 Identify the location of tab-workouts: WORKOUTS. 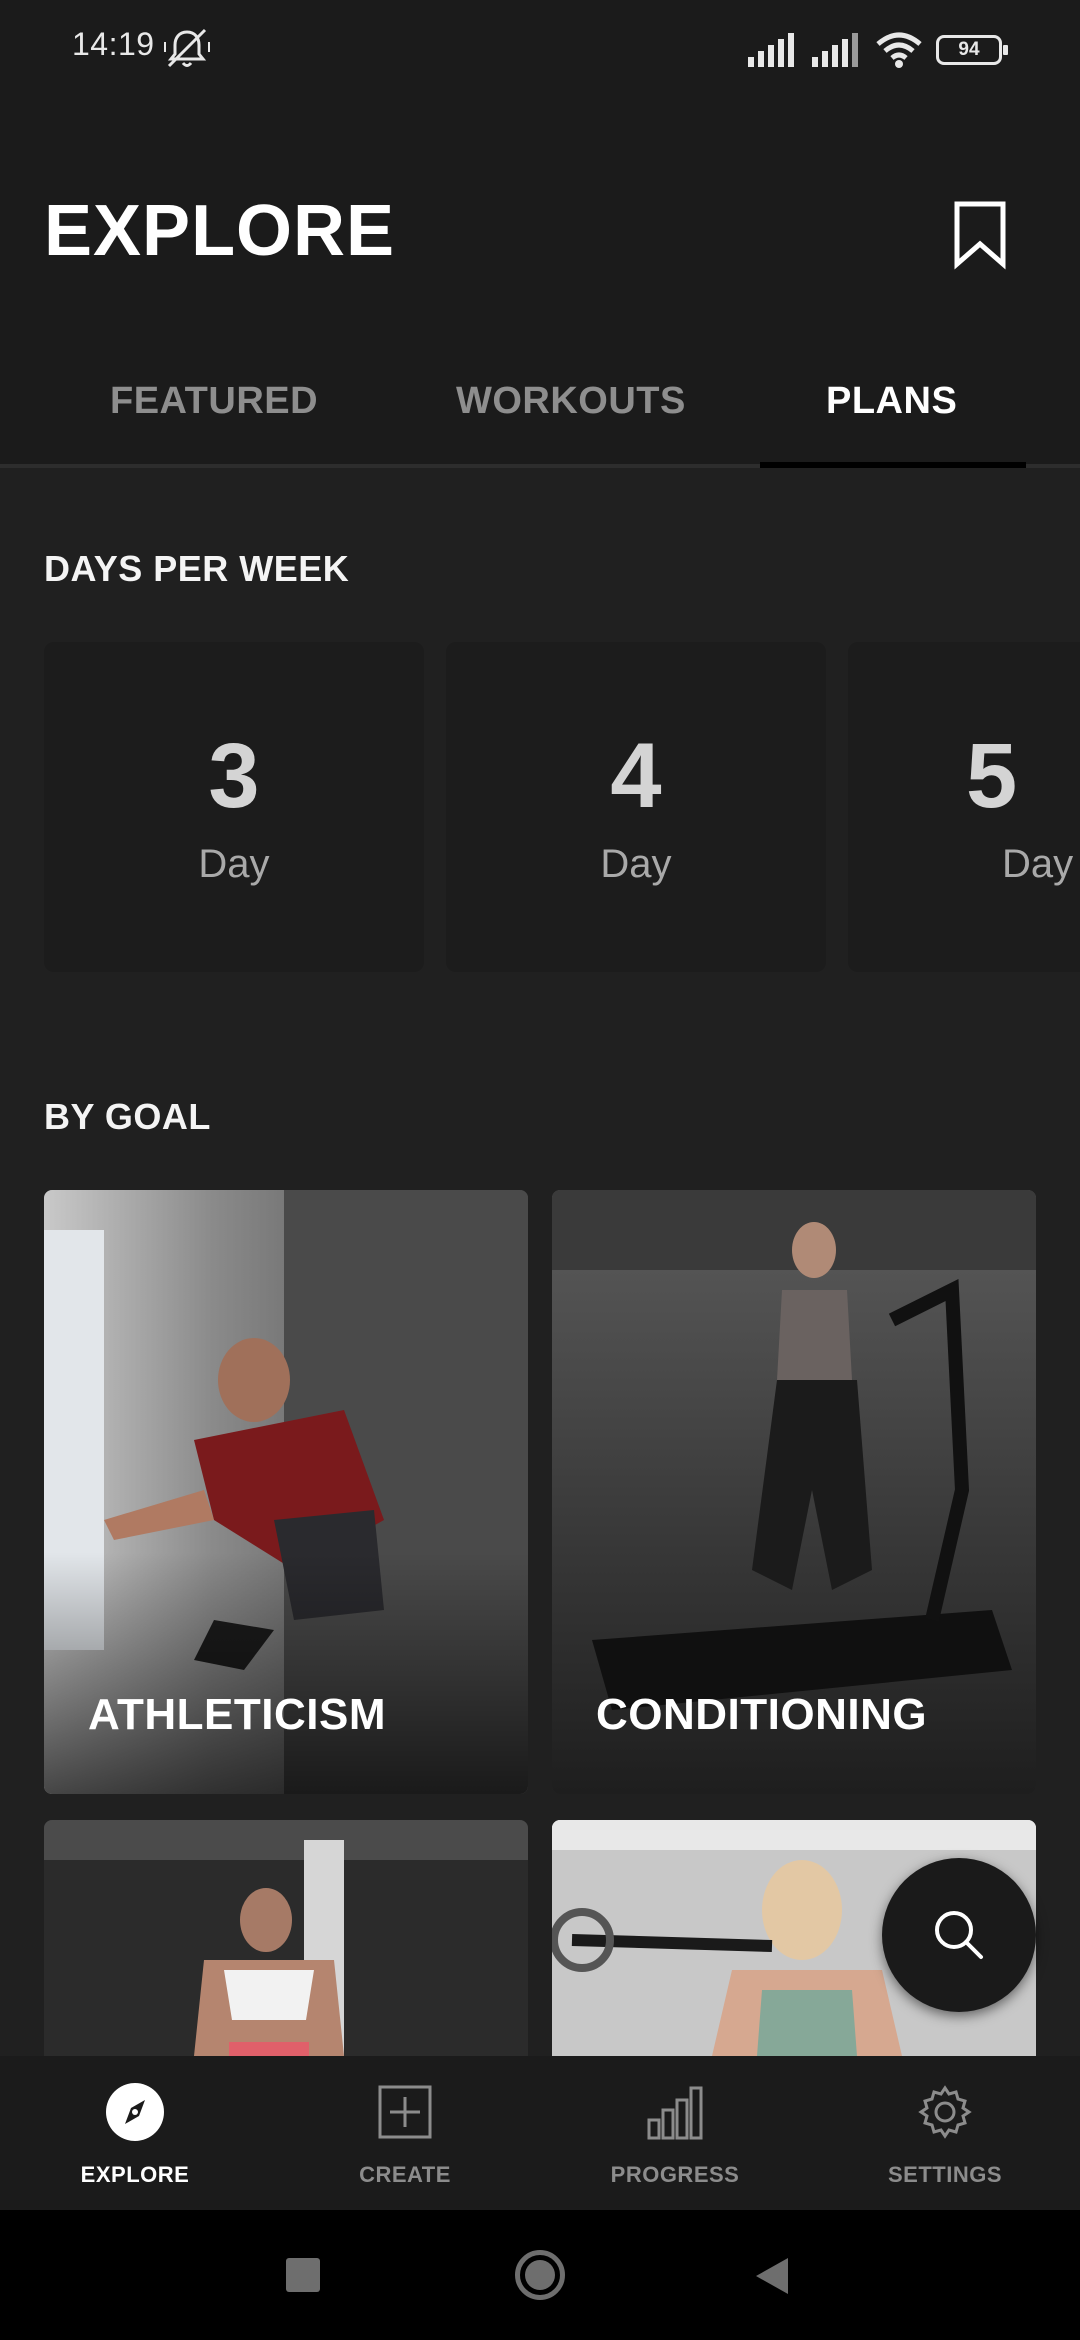
(571, 401).